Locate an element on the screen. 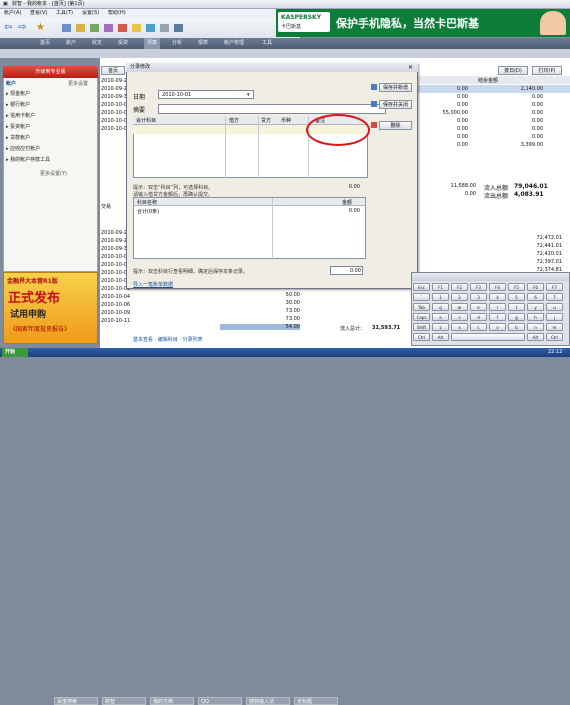  key: u is located at coordinates (554, 307).